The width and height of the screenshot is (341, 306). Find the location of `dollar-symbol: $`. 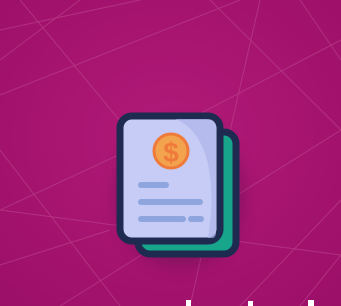

dollar-symbol: $ is located at coordinates (171, 152).